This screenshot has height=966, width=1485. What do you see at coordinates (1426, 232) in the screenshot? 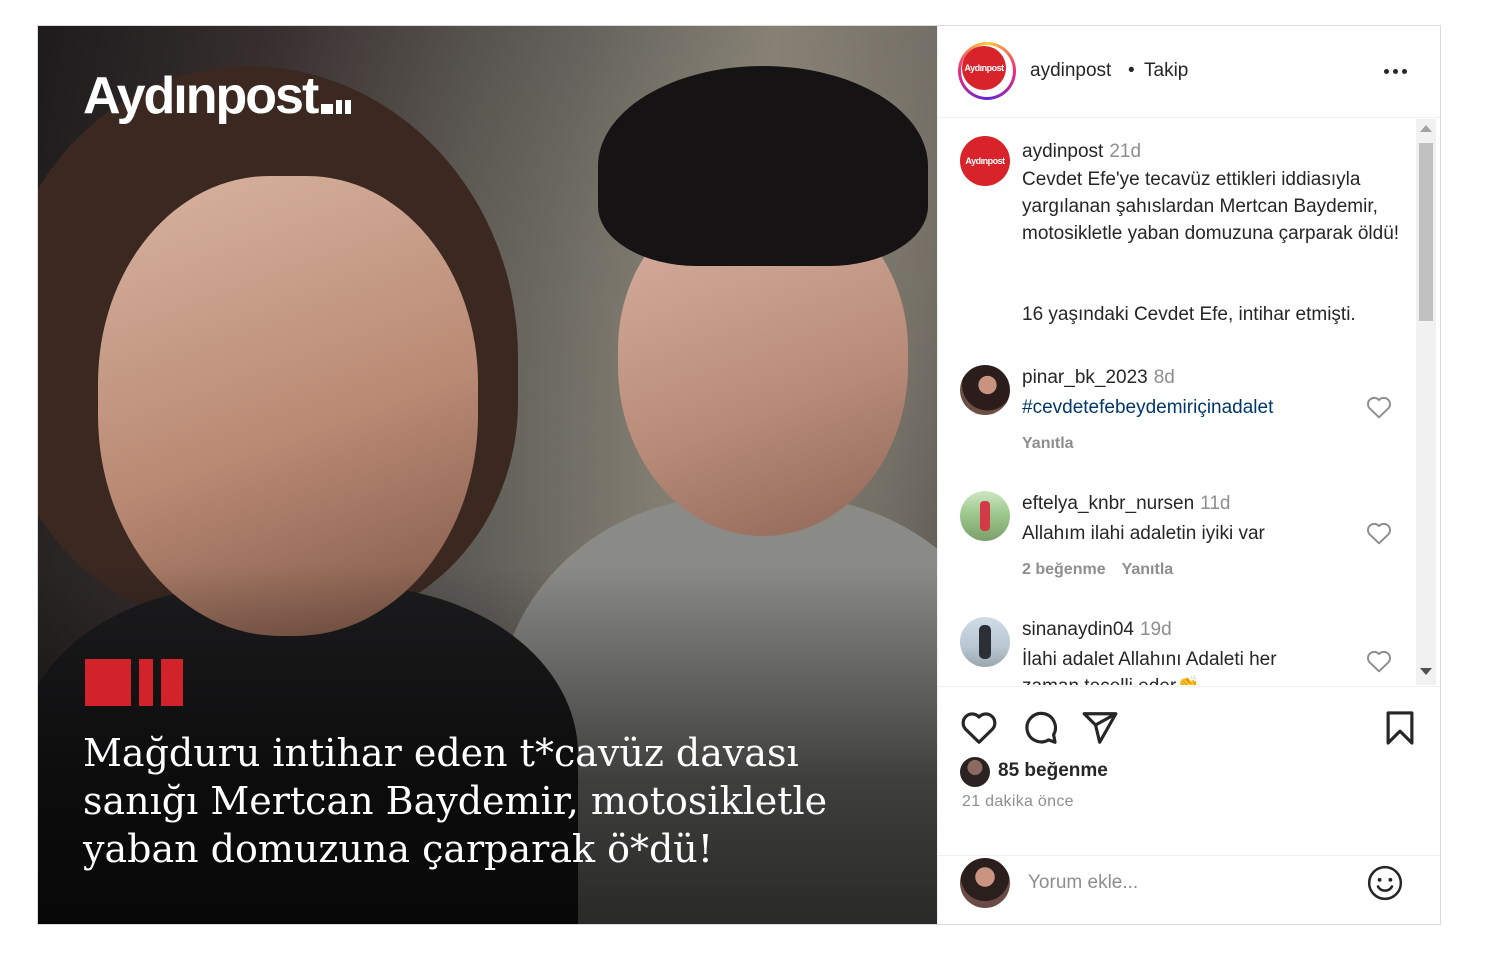
I see `scrollbar-thumb` at bounding box center [1426, 232].